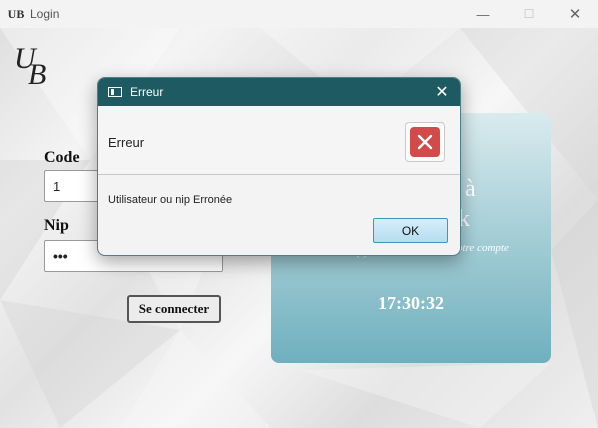 The height and width of the screenshot is (428, 598). Describe the element at coordinates (411, 303) in the screenshot. I see `clock: 17:30:32` at that location.